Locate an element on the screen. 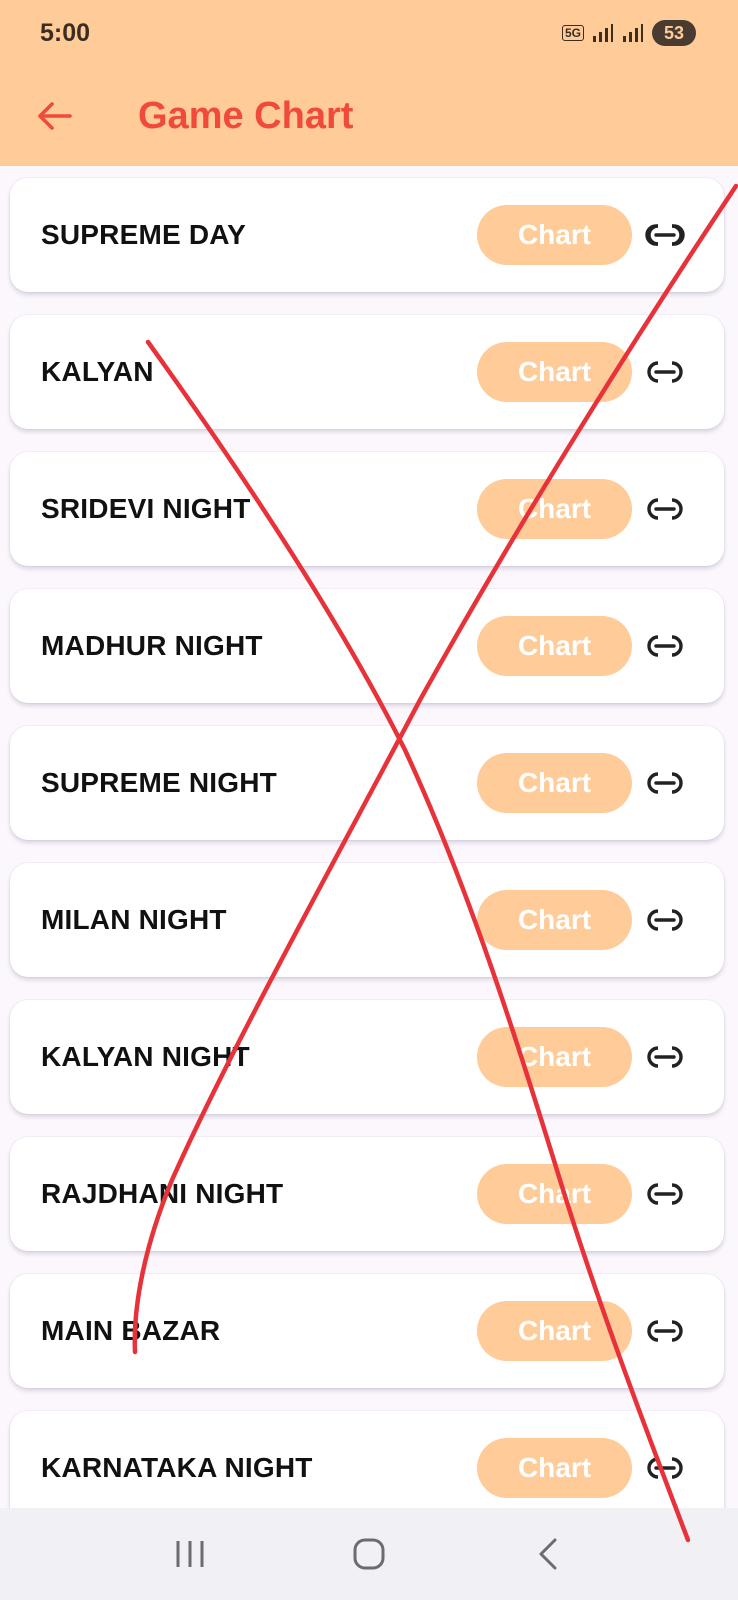  back-icon is located at coordinates (548, 1554).